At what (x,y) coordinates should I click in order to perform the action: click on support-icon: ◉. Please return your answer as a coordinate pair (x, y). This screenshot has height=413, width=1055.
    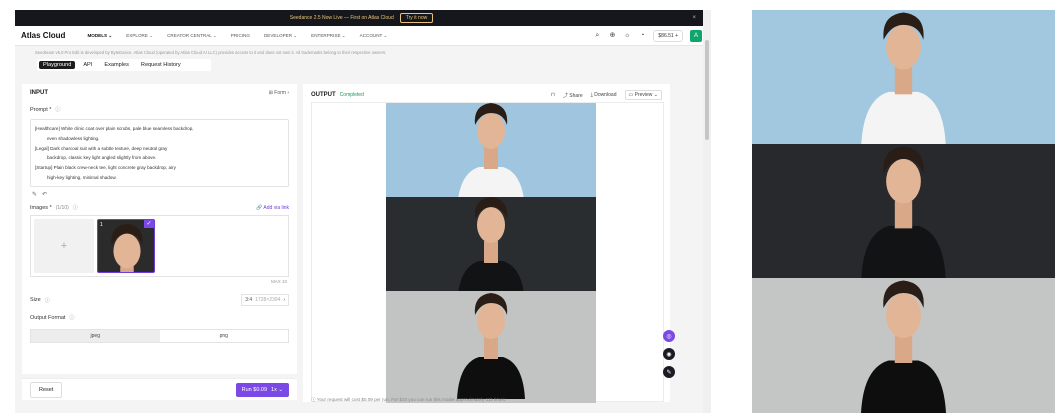
    Looking at the image, I should click on (669, 354).